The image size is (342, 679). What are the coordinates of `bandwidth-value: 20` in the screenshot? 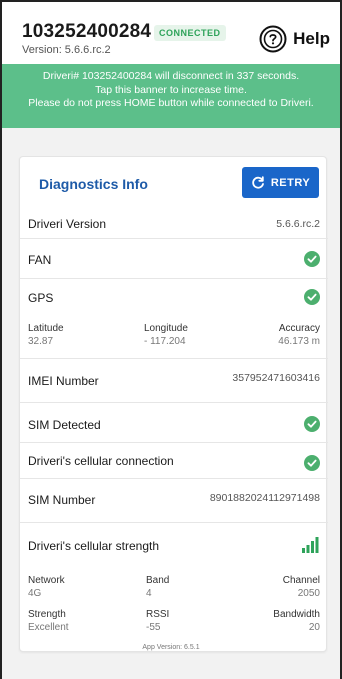 It's located at (314, 627).